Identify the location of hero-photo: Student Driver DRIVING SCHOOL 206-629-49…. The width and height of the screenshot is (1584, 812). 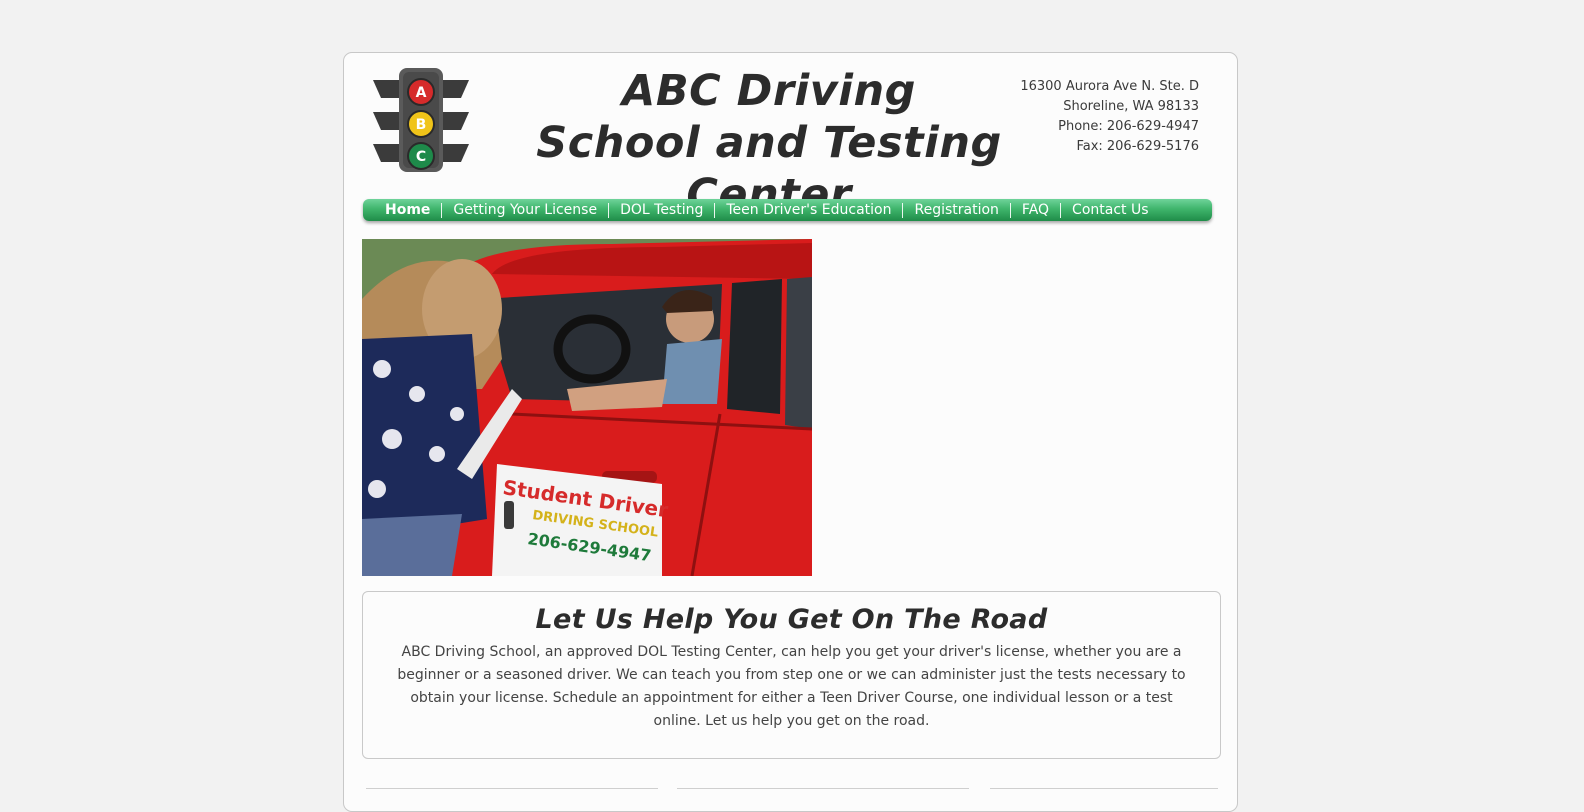
(587, 407).